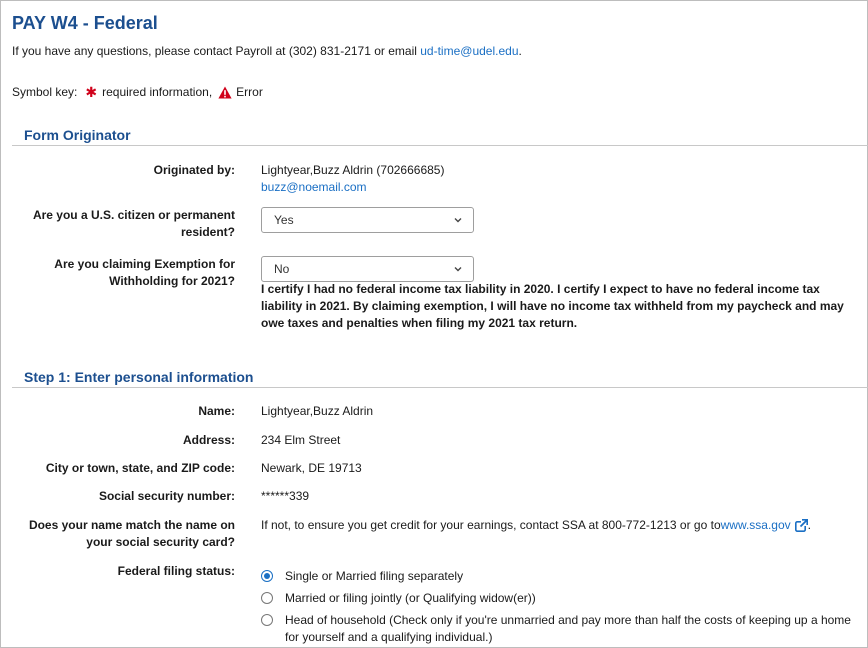 The height and width of the screenshot is (648, 868). What do you see at coordinates (267, 576) in the screenshot?
I see `filing-radio-single` at bounding box center [267, 576].